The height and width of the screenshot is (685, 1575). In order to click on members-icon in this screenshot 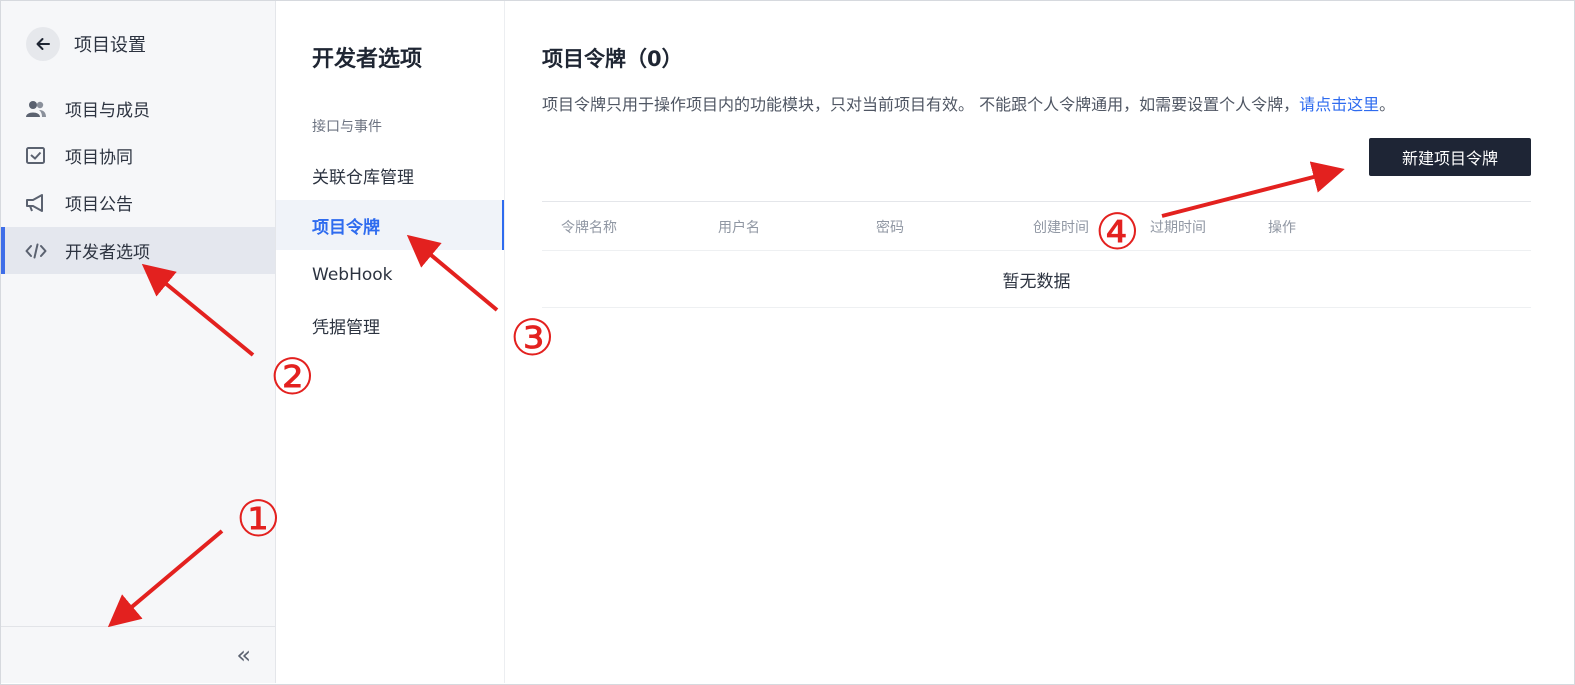, I will do `click(36, 109)`.